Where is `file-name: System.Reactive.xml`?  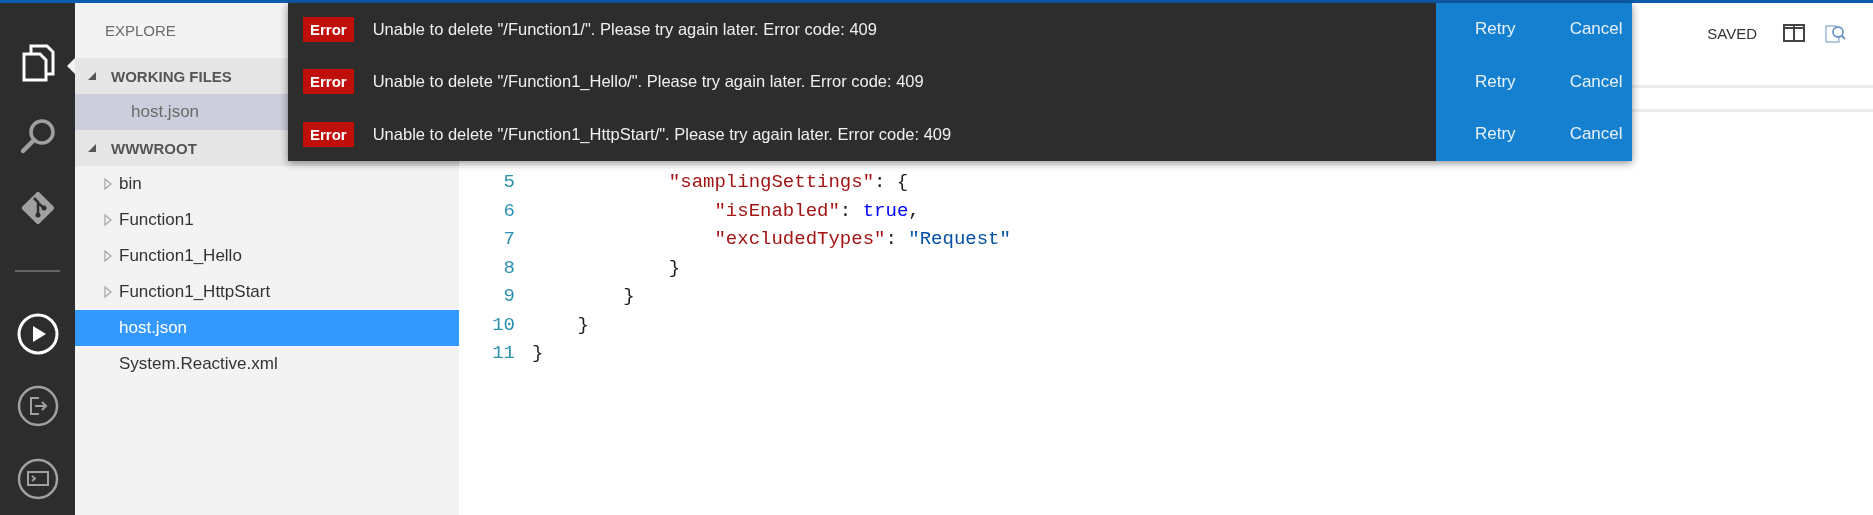 file-name: System.Reactive.xml is located at coordinates (198, 364).